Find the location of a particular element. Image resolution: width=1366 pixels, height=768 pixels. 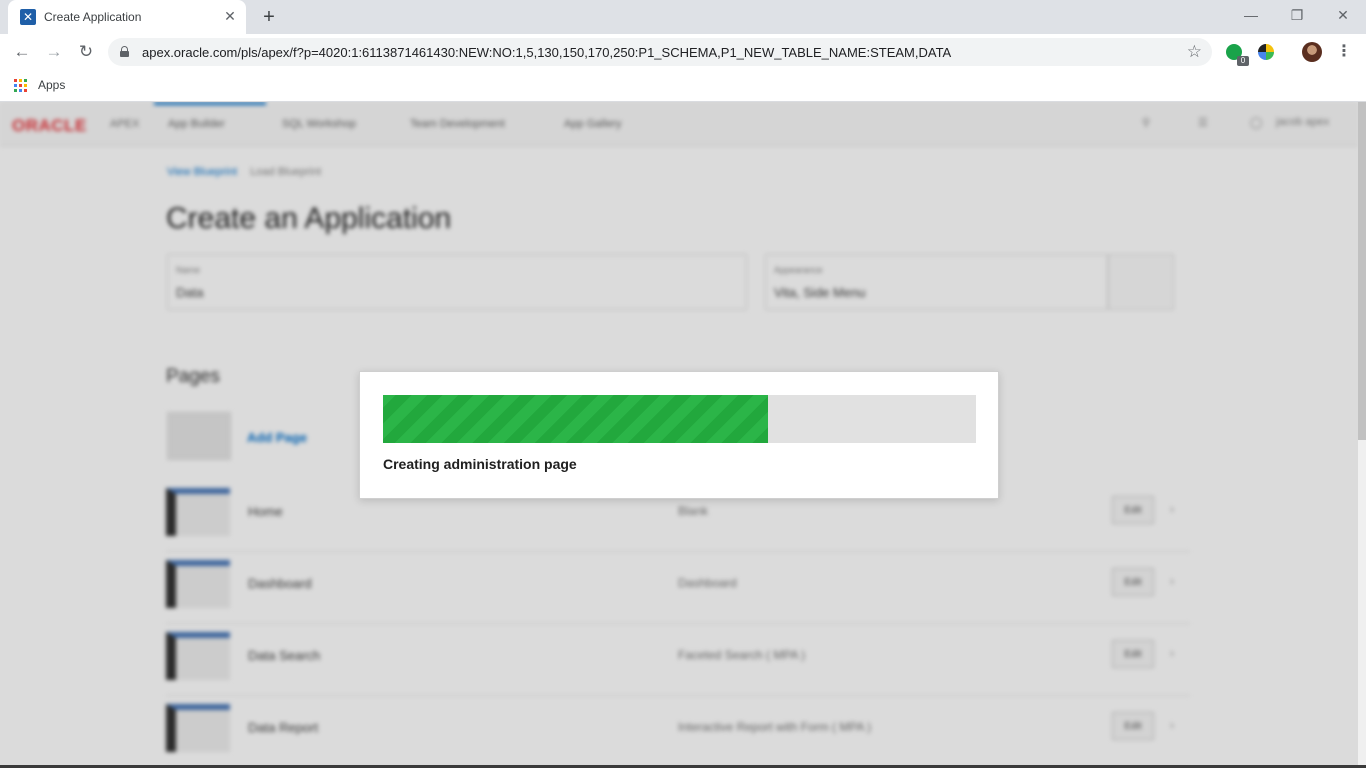

reload-icon: ↻ is located at coordinates (86, 52).